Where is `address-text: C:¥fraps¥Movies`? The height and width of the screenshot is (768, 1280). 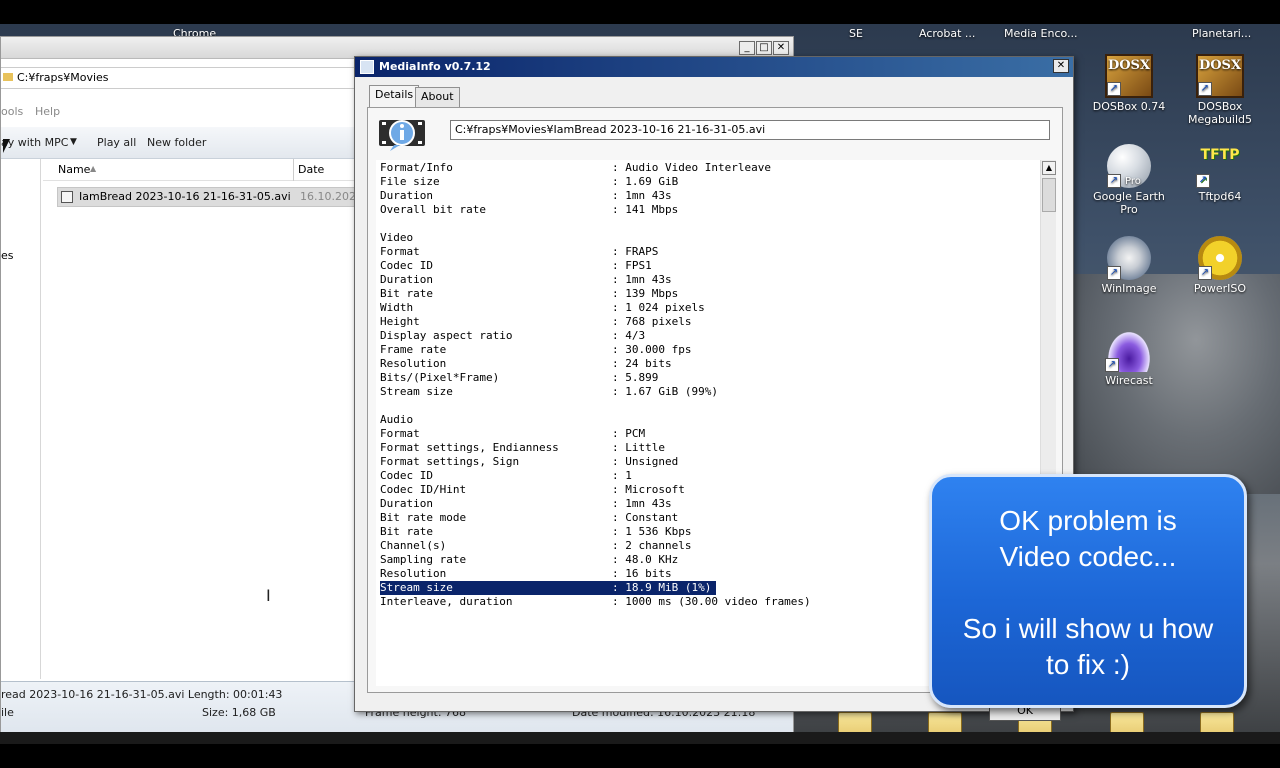
address-text: C:¥fraps¥Movies is located at coordinates (63, 77).